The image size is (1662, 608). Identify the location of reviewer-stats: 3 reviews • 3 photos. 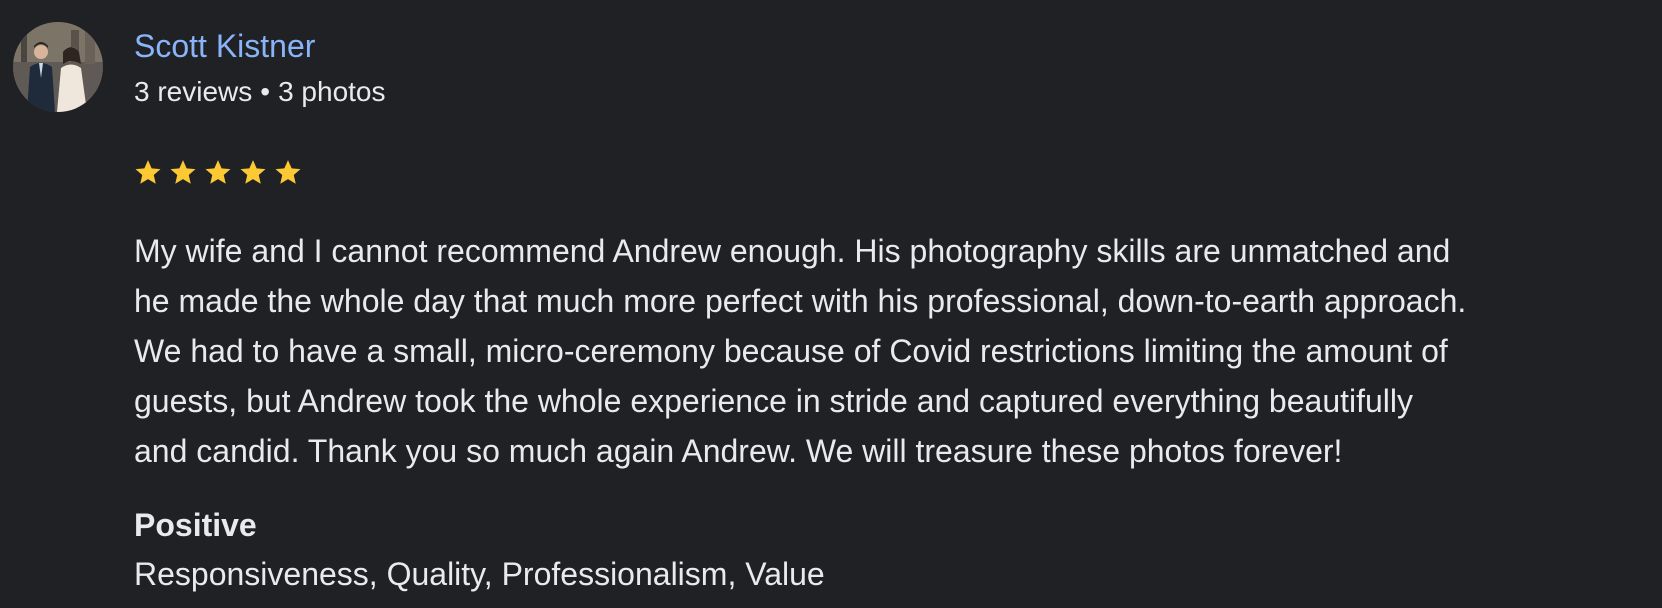
(260, 92).